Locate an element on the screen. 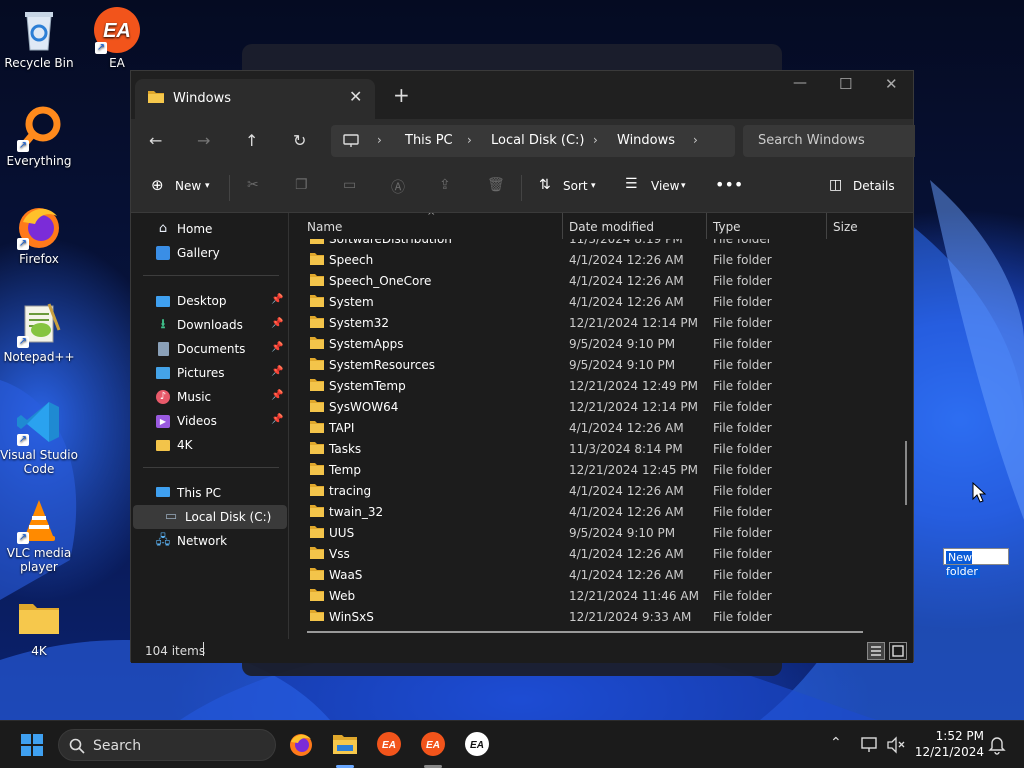 The height and width of the screenshot is (768, 1024). chevron-up-icon: ⌃ is located at coordinates (836, 743).